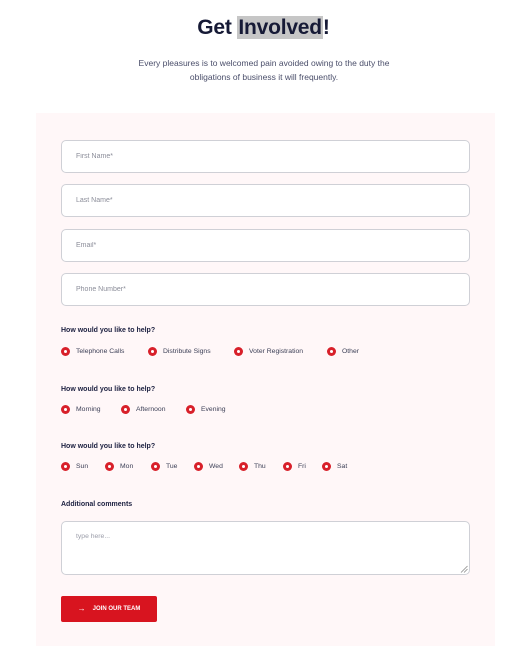 The image size is (527, 647). I want to click on radio-option-label: Other, so click(350, 351).